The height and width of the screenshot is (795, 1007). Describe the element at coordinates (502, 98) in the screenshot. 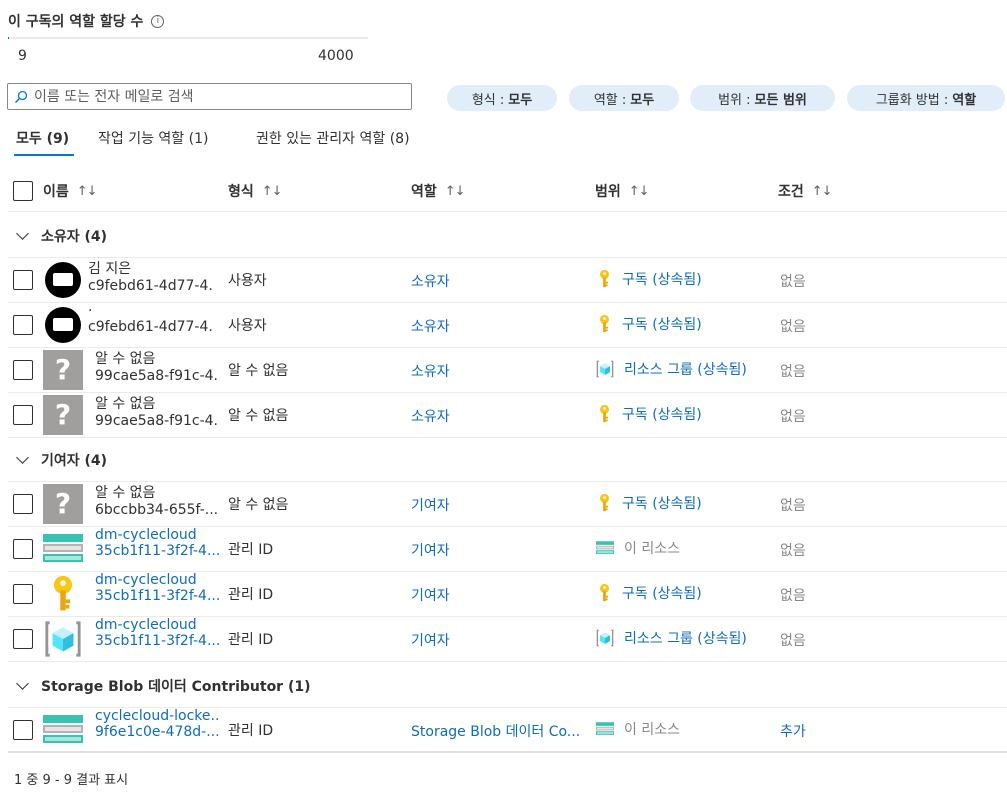

I see `filter-type-pill: 형식 : 모두` at that location.